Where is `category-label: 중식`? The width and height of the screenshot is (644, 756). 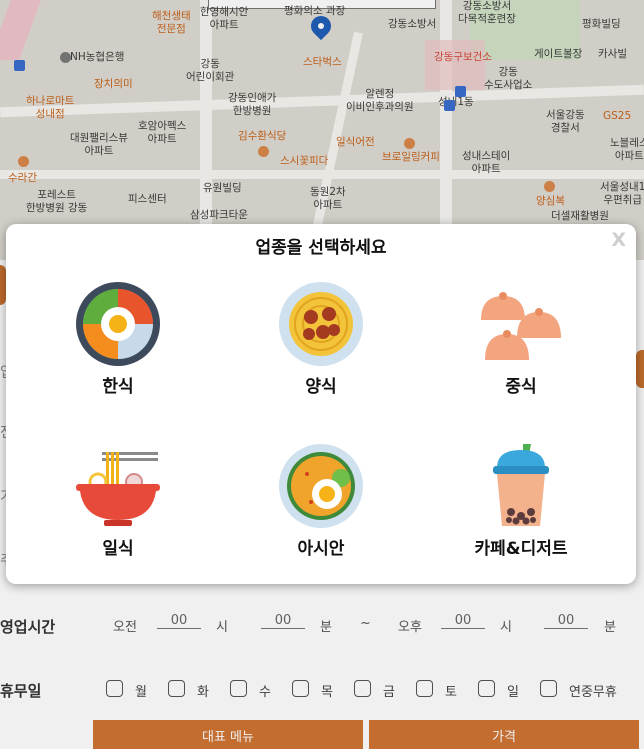
category-label: 중식 is located at coordinates (521, 387).